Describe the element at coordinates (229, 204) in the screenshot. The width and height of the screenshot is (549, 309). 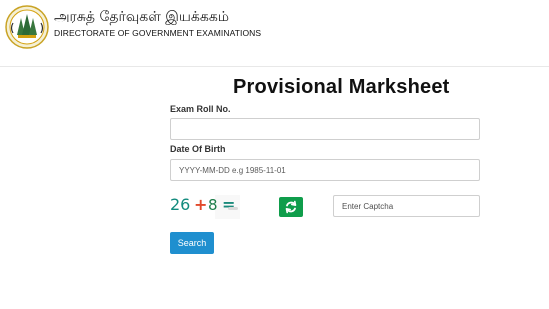
I see `captcha-equals: =` at that location.